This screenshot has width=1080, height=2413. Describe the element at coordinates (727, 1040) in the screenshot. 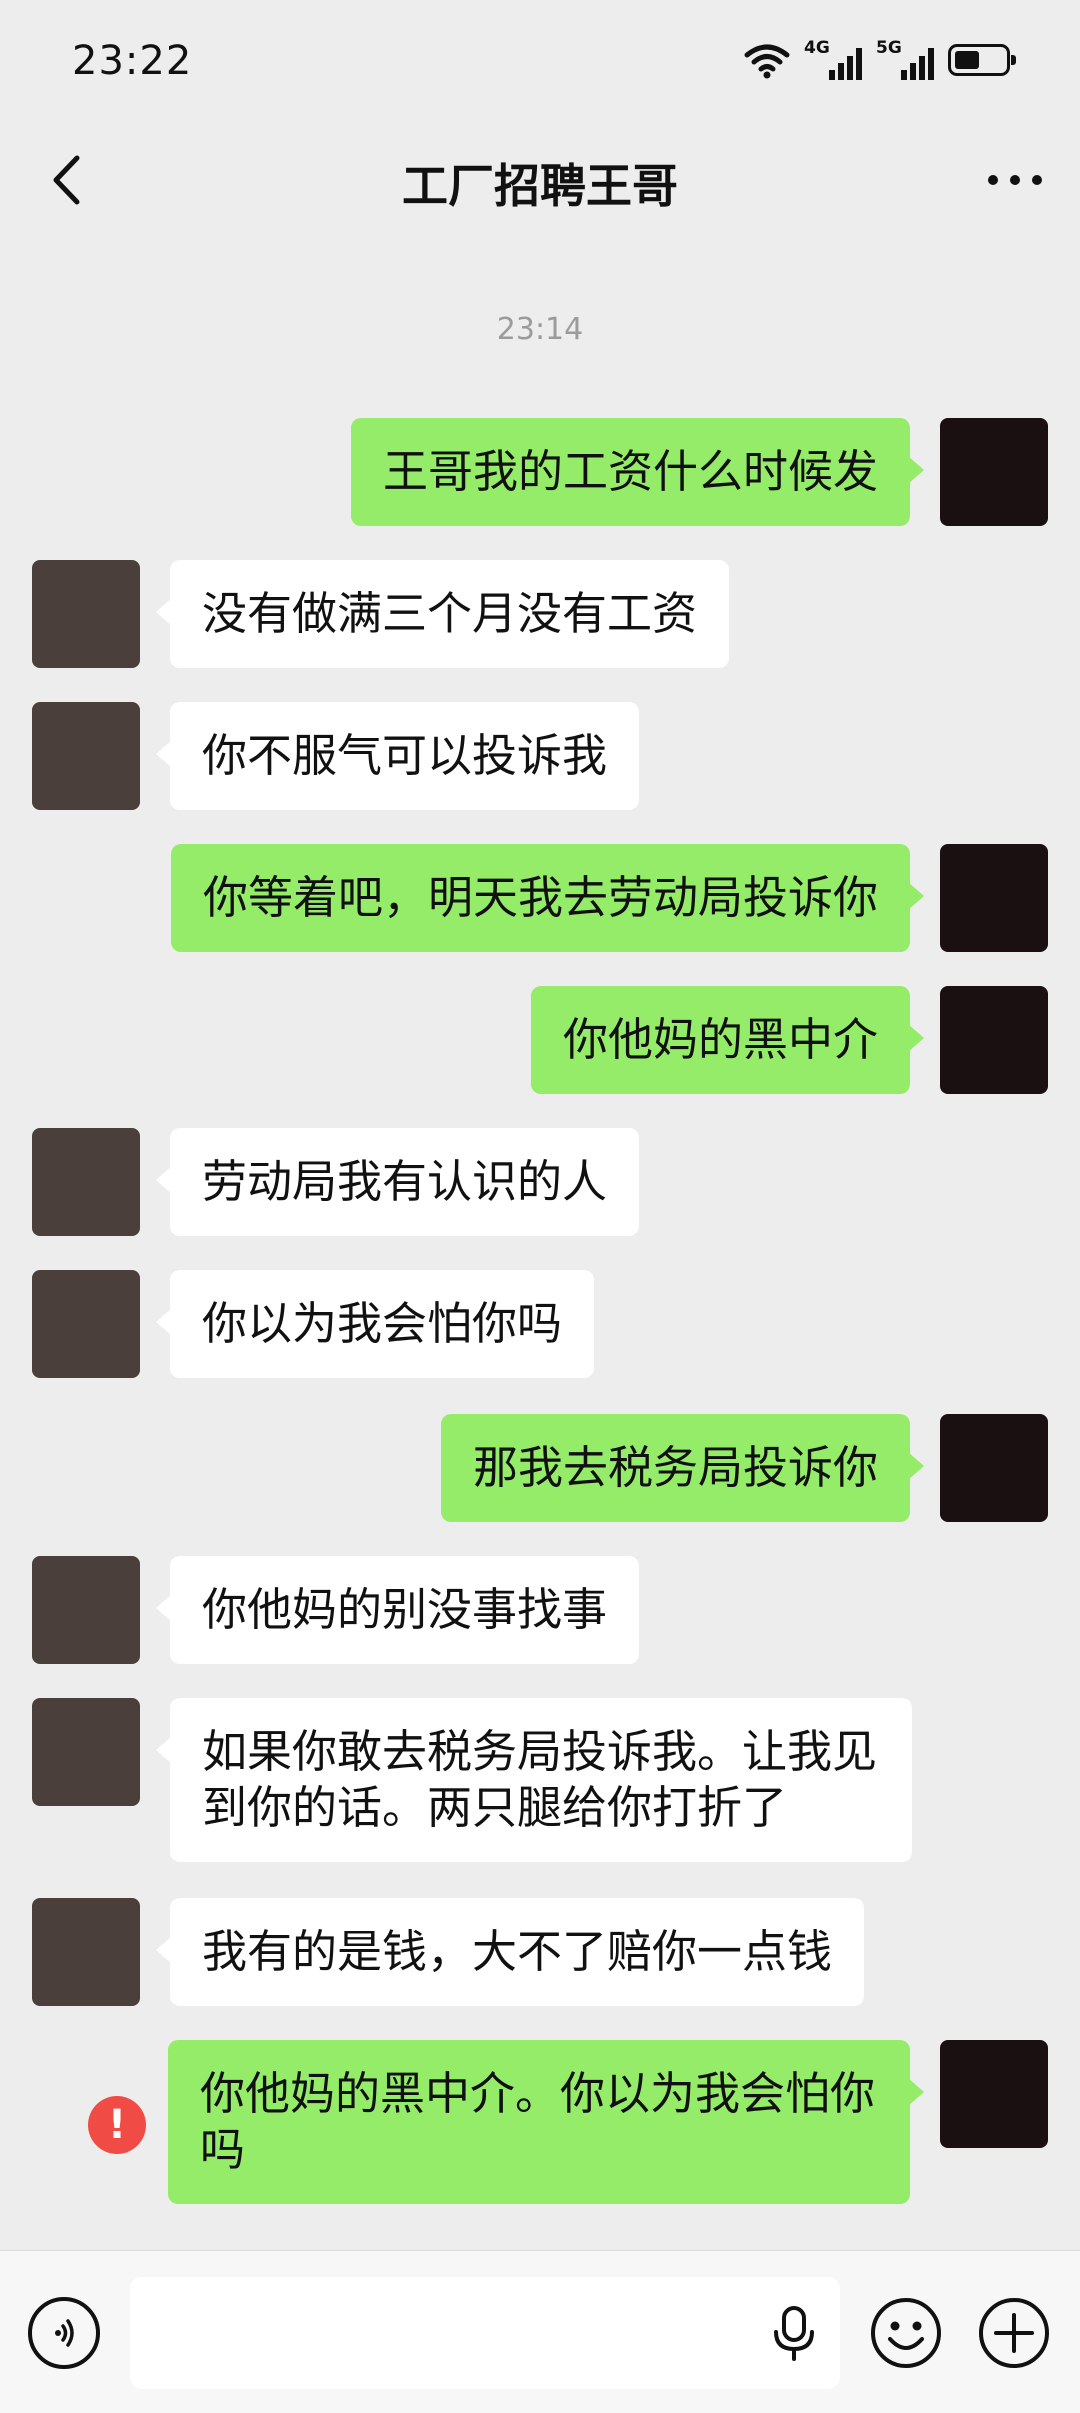

I see `message-bubble-sent: 你他妈的黑中介` at that location.